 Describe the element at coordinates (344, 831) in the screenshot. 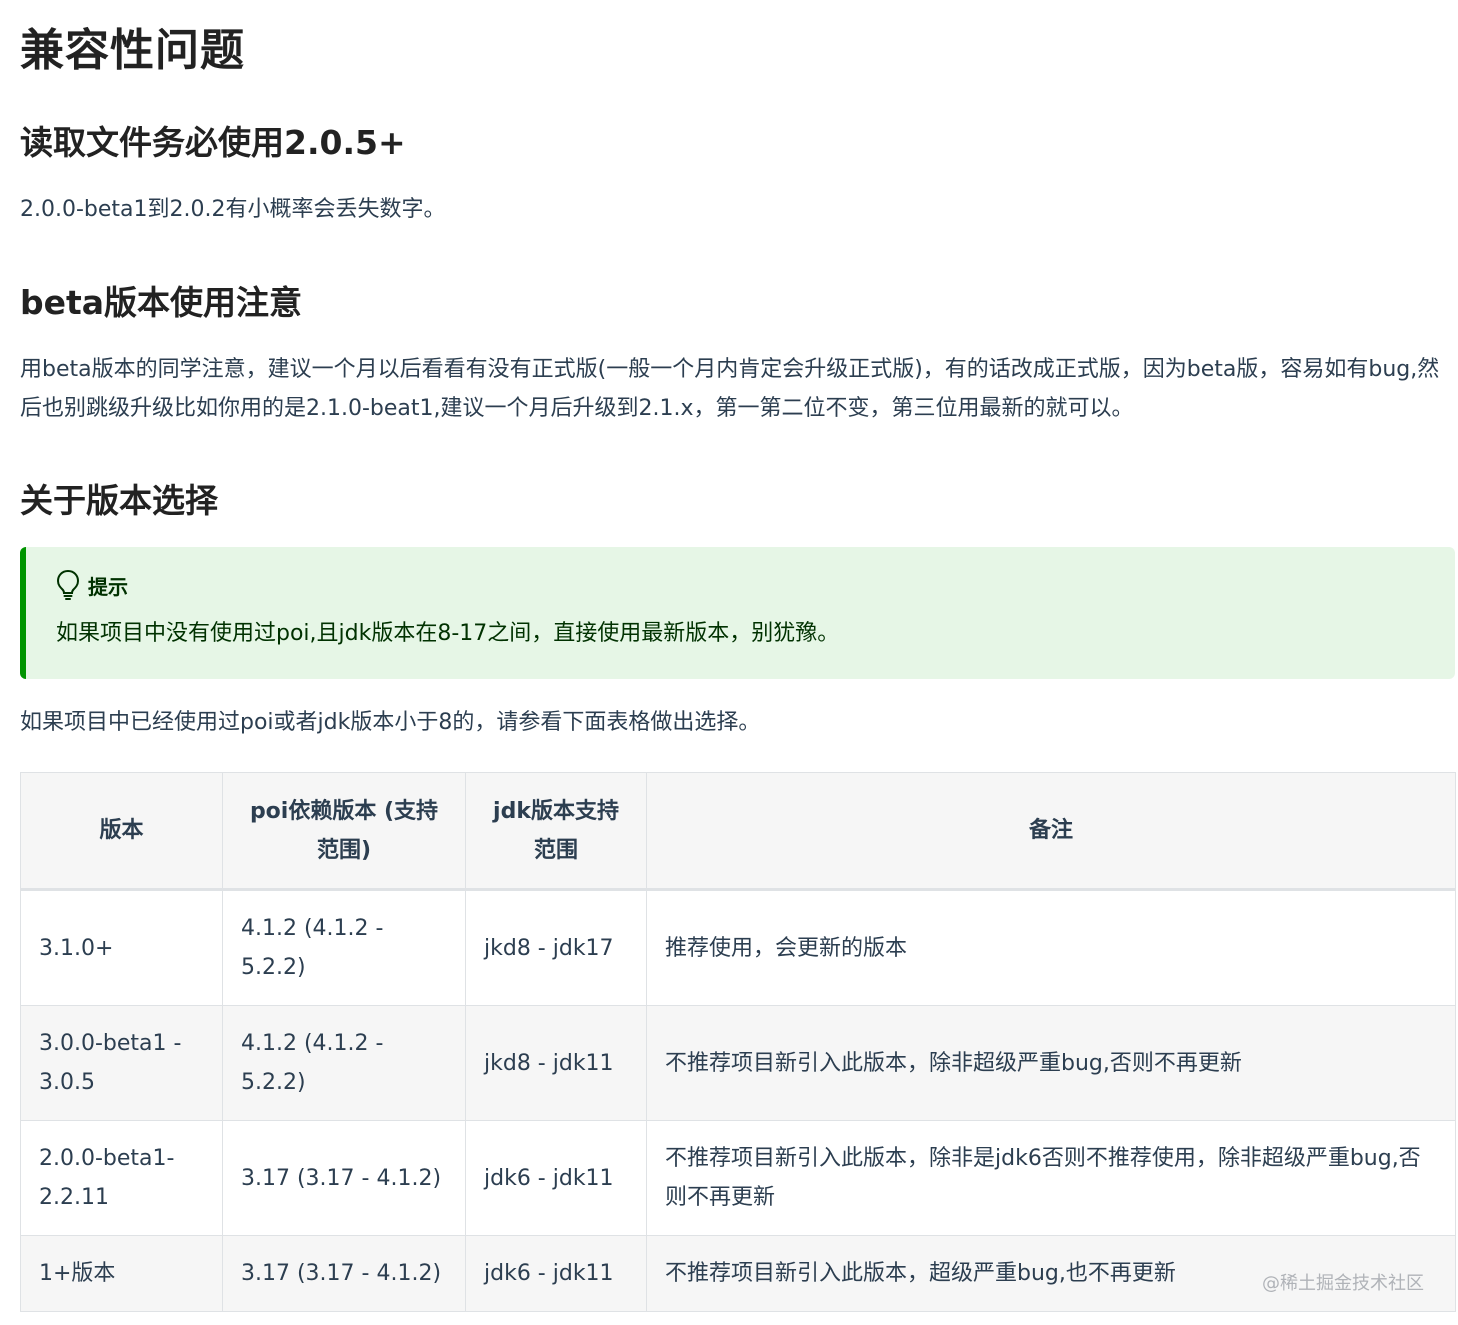

I see `header-poi: poi依赖版本 (支持范围)` at that location.